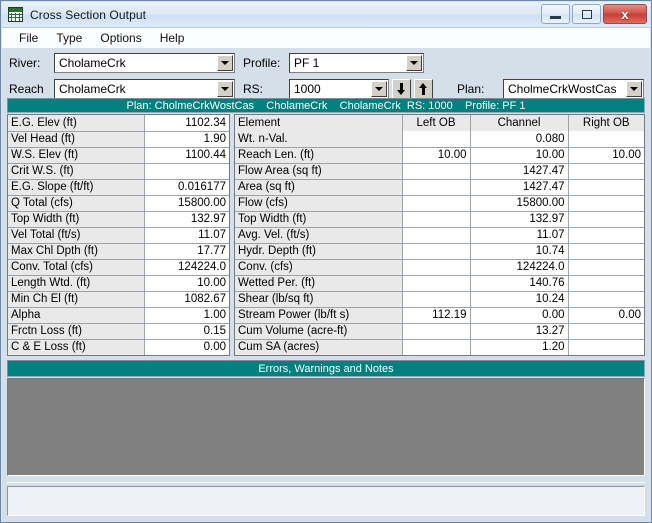 The width and height of the screenshot is (652, 523). Describe the element at coordinates (326, 482) in the screenshot. I see `panel-divider` at that location.